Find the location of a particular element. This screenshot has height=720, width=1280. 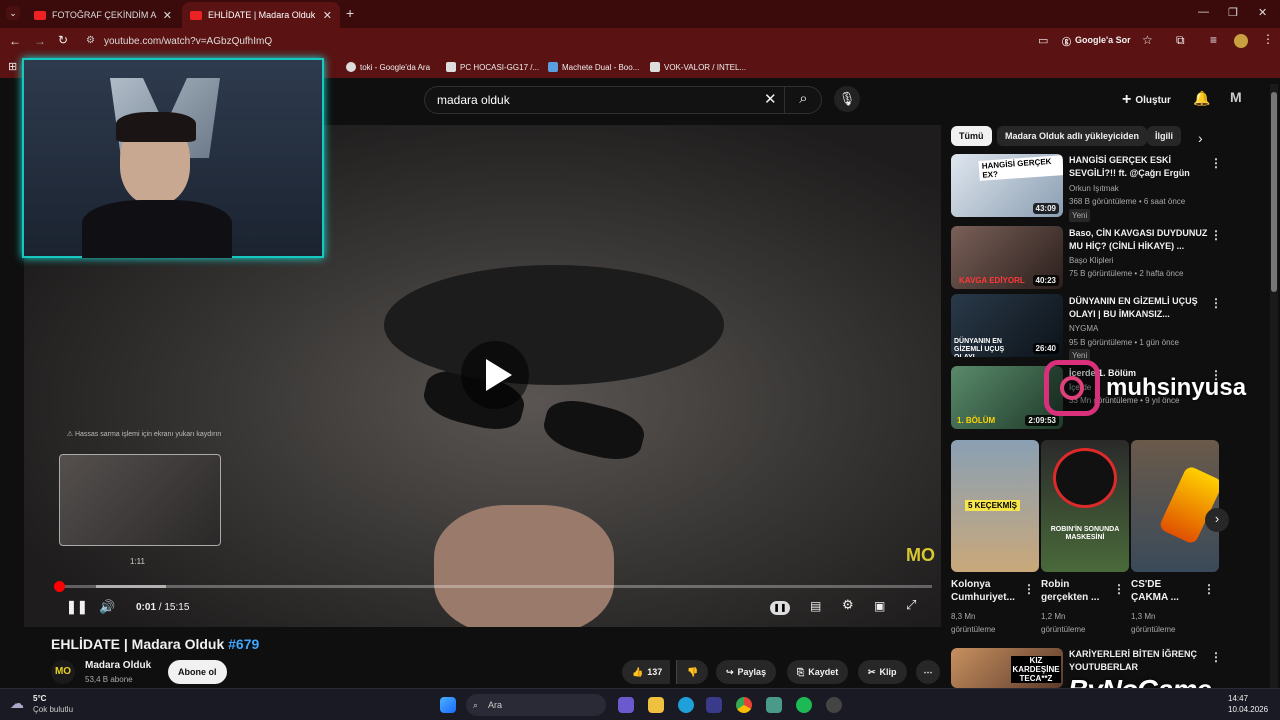

bookmark-star-icon: ☆ is located at coordinates (1147, 40).